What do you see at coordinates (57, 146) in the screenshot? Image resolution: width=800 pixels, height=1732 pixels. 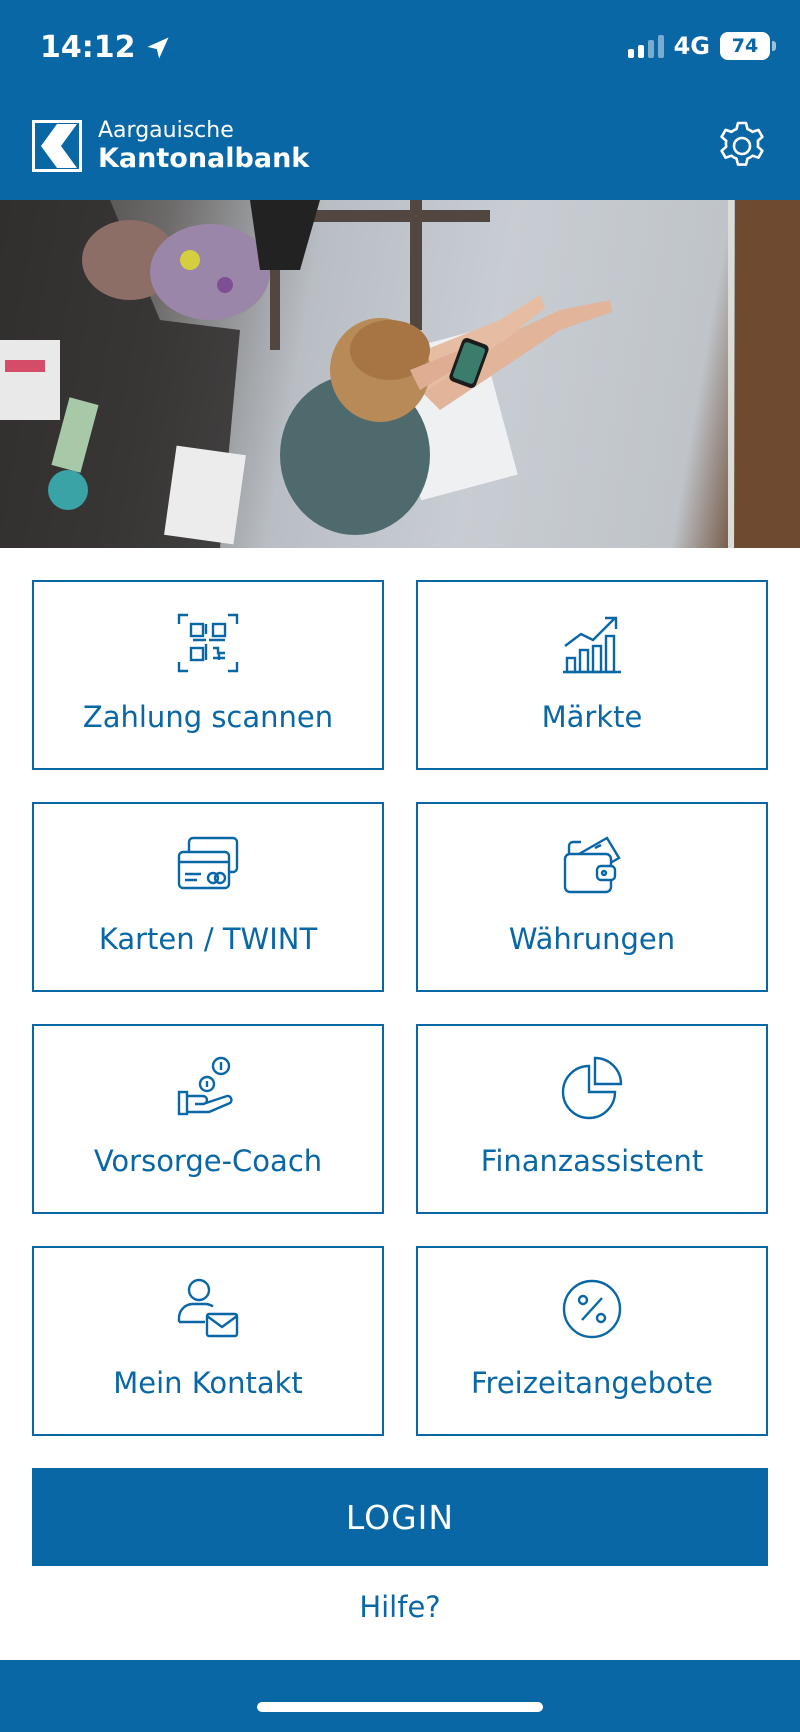 I see `chevron-logo-icon` at bounding box center [57, 146].